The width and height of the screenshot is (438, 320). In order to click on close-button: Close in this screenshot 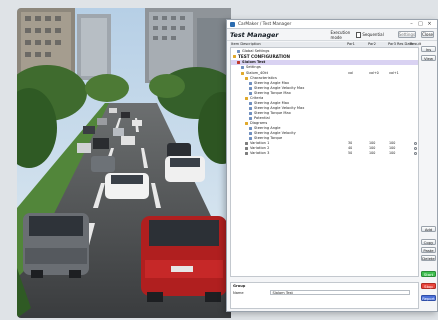, I will do `click(427, 34)`.